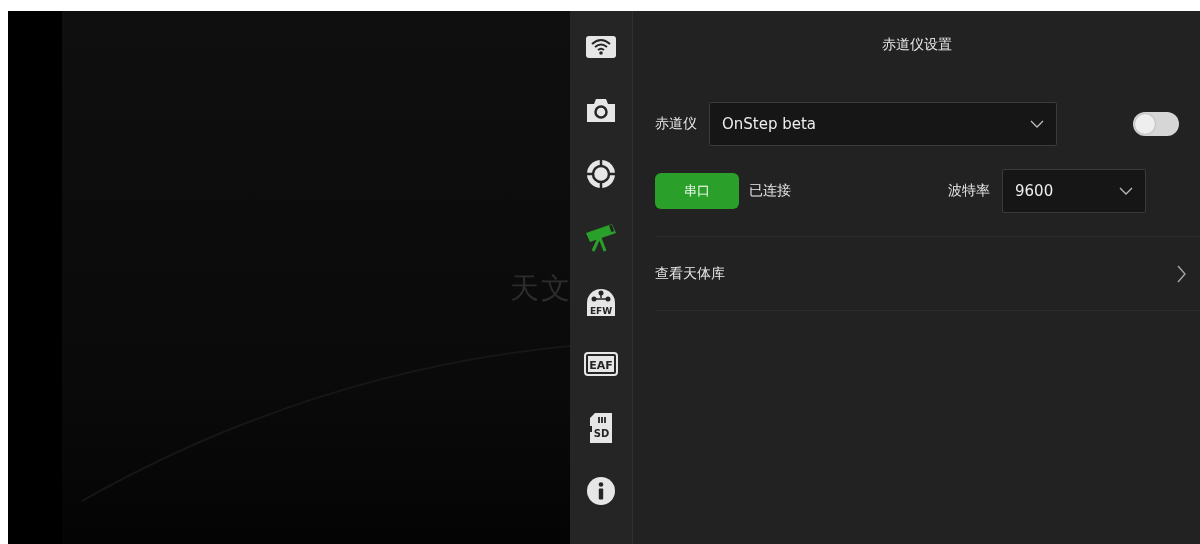  What do you see at coordinates (883, 124) in the screenshot?
I see `mount-dropdown: OnStep beta` at bounding box center [883, 124].